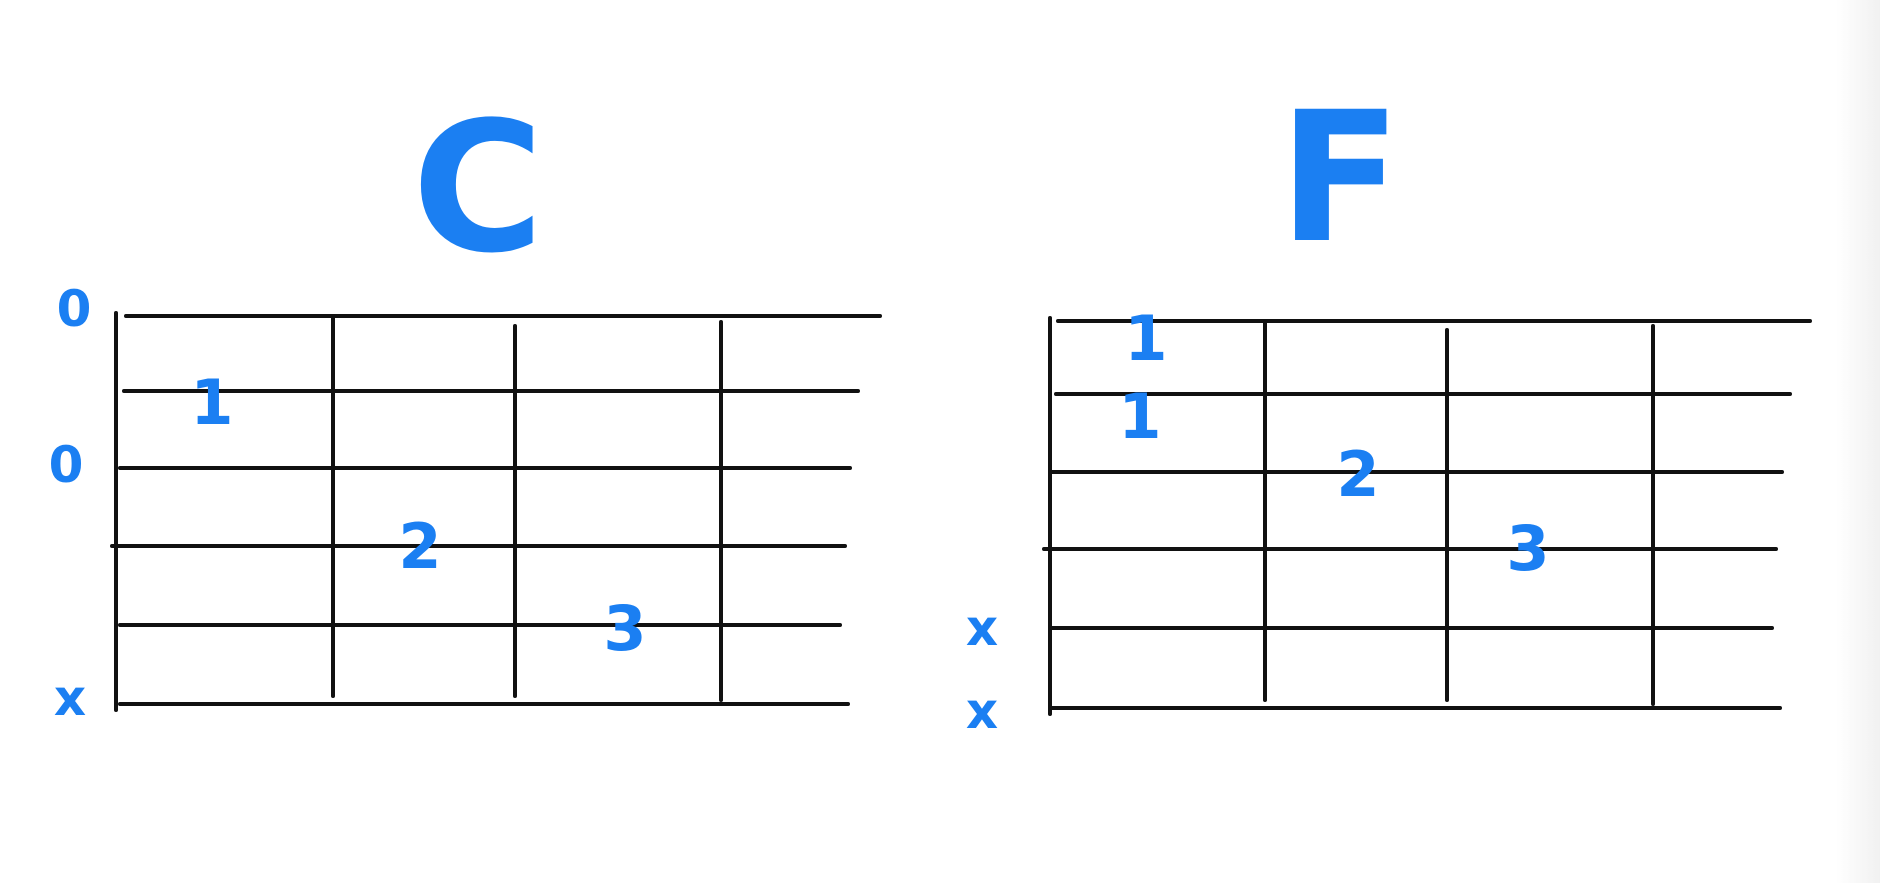 The height and width of the screenshot is (883, 1880). Describe the element at coordinates (982, 669) in the screenshot. I see `chord-f-string-markers: x x` at that location.